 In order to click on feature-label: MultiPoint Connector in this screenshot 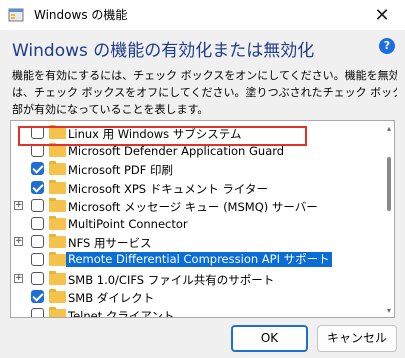, I will do `click(128, 224)`.